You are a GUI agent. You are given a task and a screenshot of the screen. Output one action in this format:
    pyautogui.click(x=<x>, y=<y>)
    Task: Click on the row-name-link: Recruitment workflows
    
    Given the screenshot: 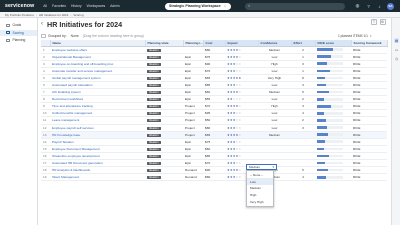 What is the action you would take?
    pyautogui.click(x=97, y=99)
    